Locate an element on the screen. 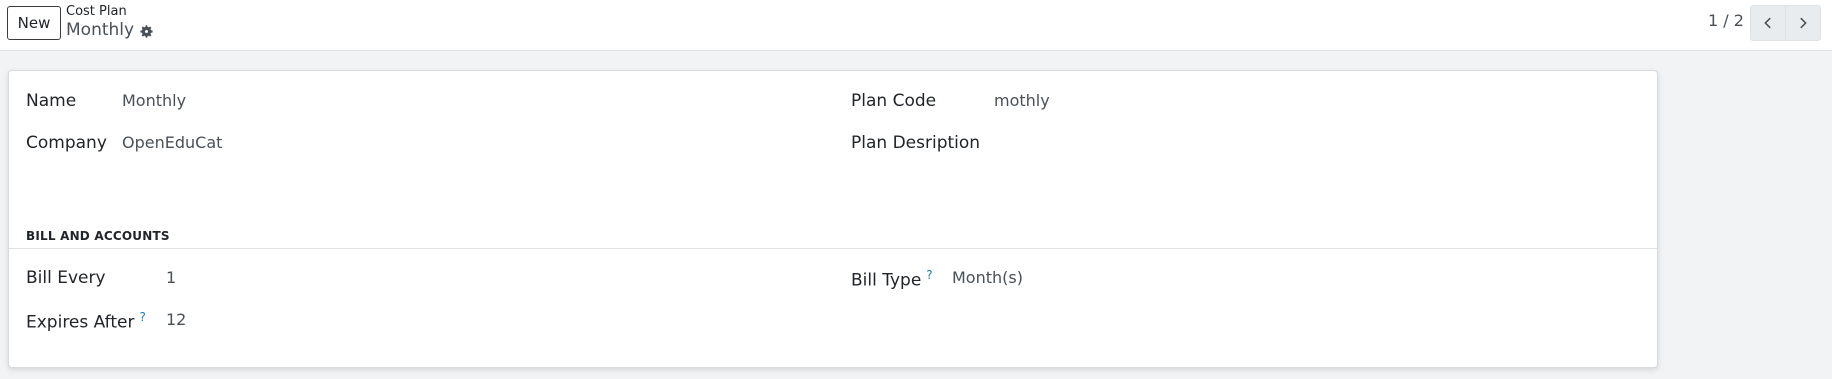 This screenshot has width=1832, height=379. bill-type-label-text: Bill Type is located at coordinates (886, 280).